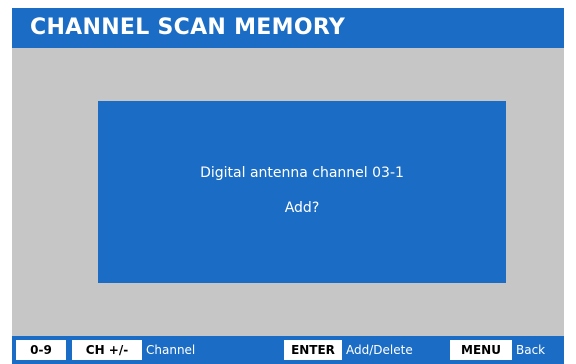  What do you see at coordinates (302, 208) in the screenshot?
I see `dialog-question: Add?` at bounding box center [302, 208].